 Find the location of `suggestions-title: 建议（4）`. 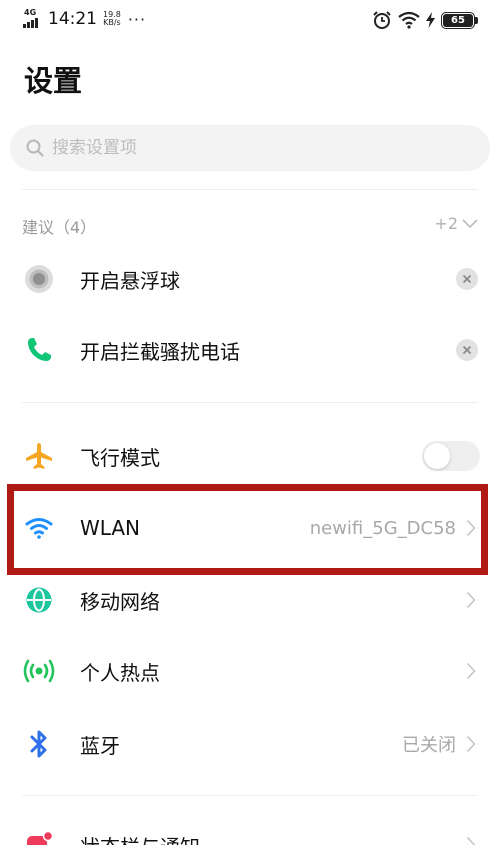

suggestions-title: 建议（4） is located at coordinates (59, 227).